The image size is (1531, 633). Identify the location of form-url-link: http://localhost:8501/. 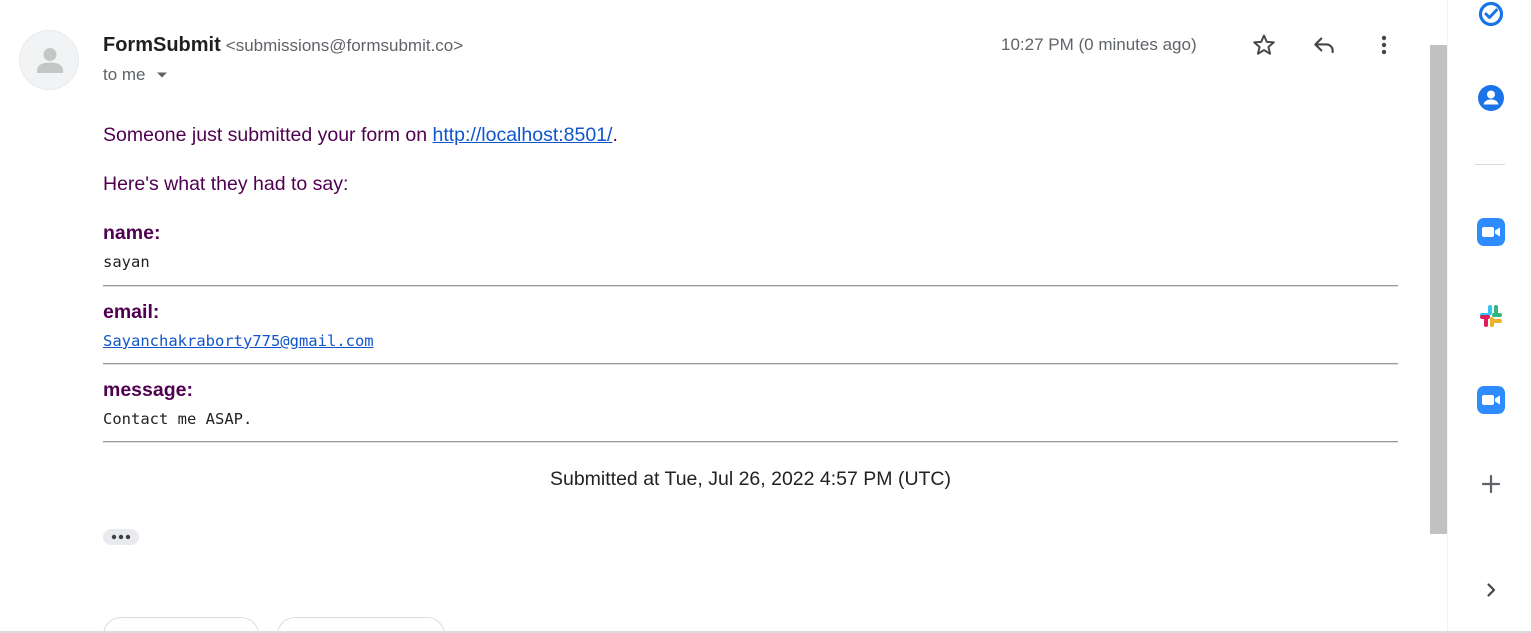
(523, 135).